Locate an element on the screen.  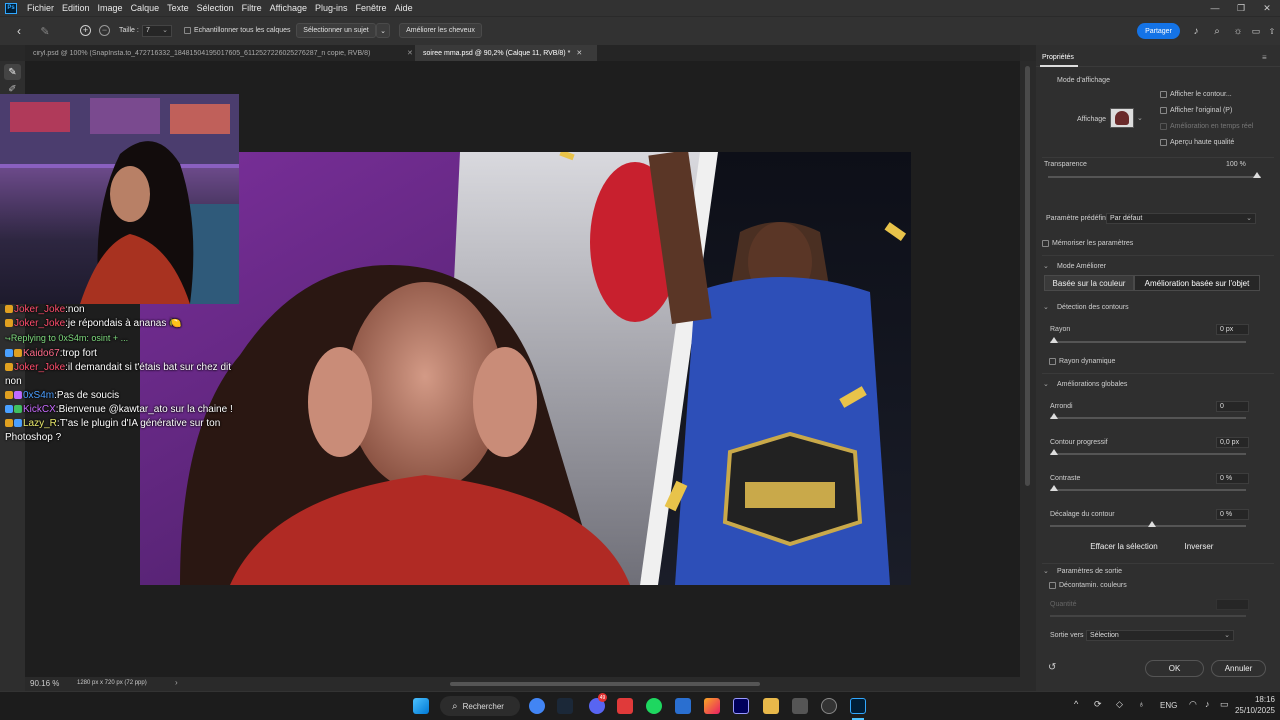
lightbulb-icon: ☼ is located at coordinates (1238, 31).